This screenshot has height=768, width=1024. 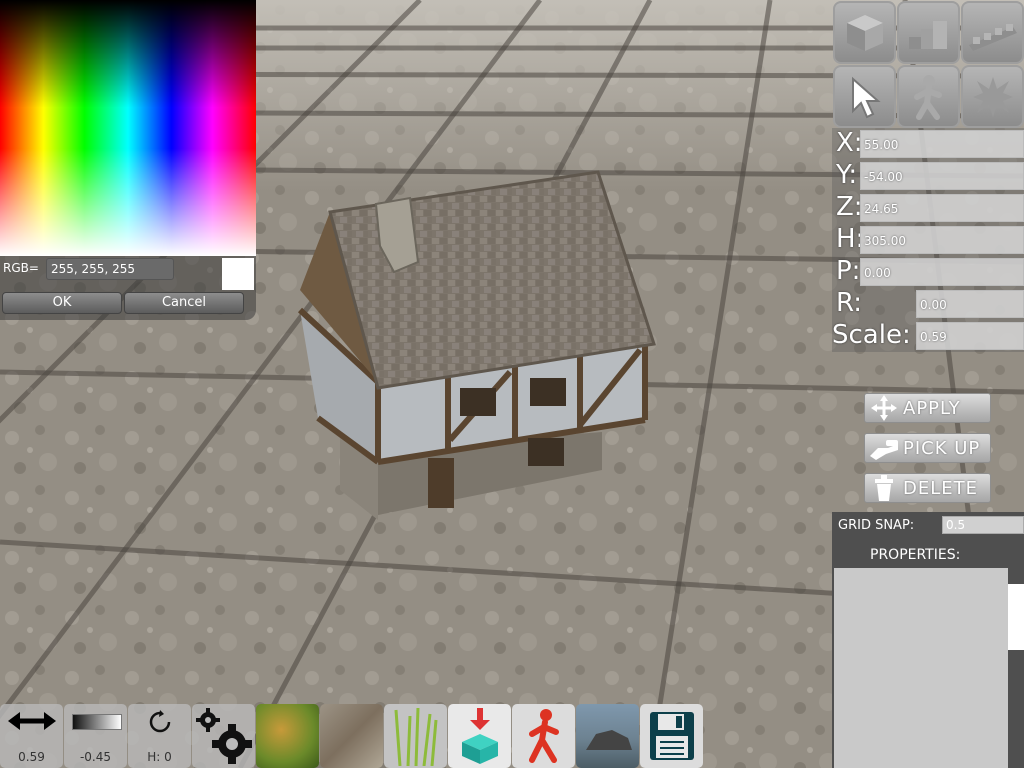 I want to click on grid-snap-field: 0.5, so click(x=983, y=525).